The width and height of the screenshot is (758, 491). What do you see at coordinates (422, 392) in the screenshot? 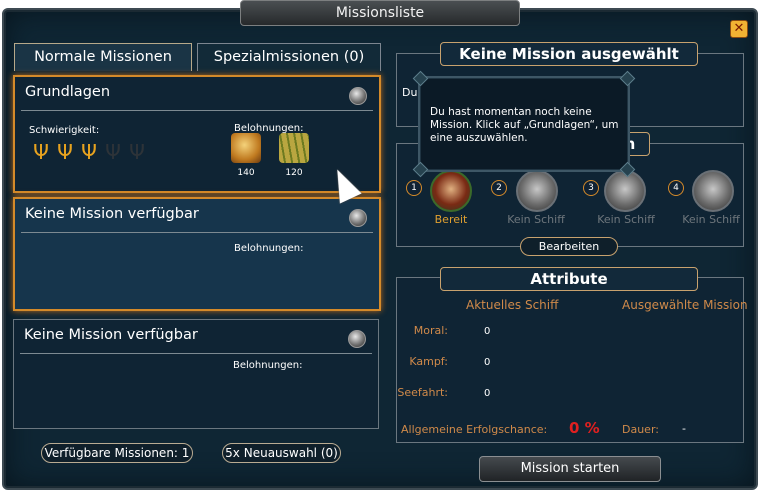
I see `attr-label-seefahrt: Seefahrt:` at bounding box center [422, 392].